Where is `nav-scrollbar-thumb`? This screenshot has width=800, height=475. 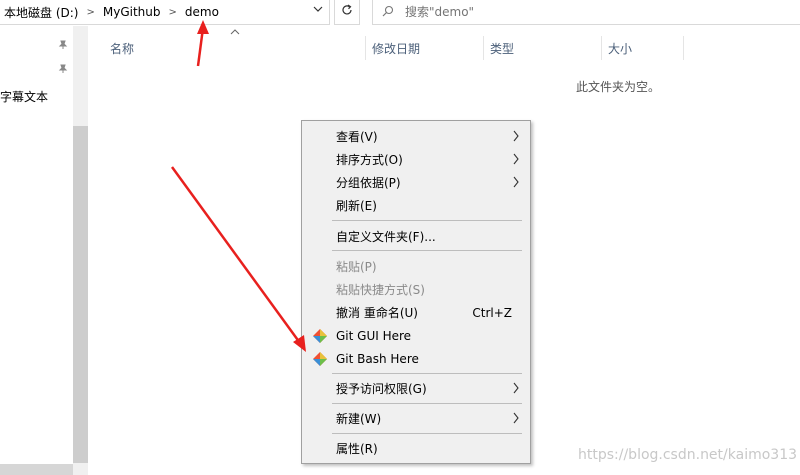 nav-scrollbar-thumb is located at coordinates (80, 294).